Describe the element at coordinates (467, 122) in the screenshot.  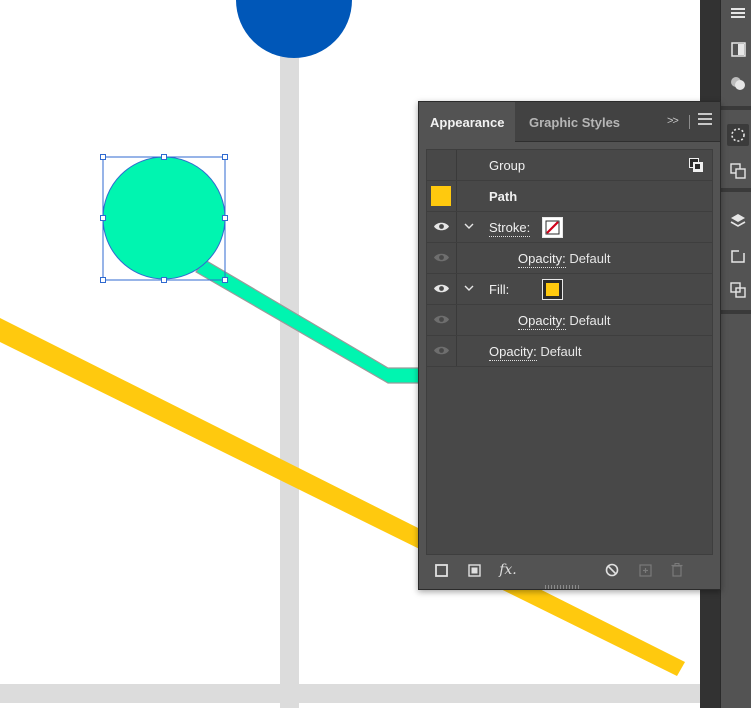
I see `tab-appearance: Appearance` at that location.